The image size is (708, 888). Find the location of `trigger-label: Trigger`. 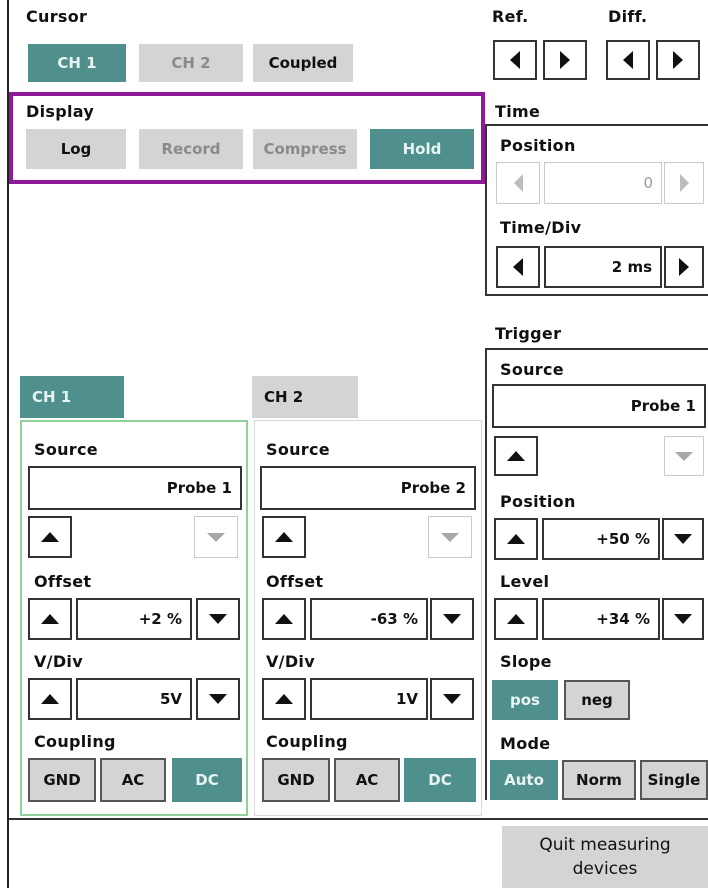

trigger-label: Trigger is located at coordinates (528, 333).